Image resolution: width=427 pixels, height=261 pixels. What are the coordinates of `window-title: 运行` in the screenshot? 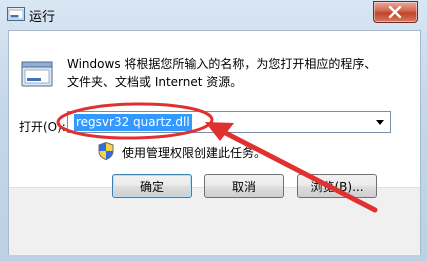 It's located at (42, 17).